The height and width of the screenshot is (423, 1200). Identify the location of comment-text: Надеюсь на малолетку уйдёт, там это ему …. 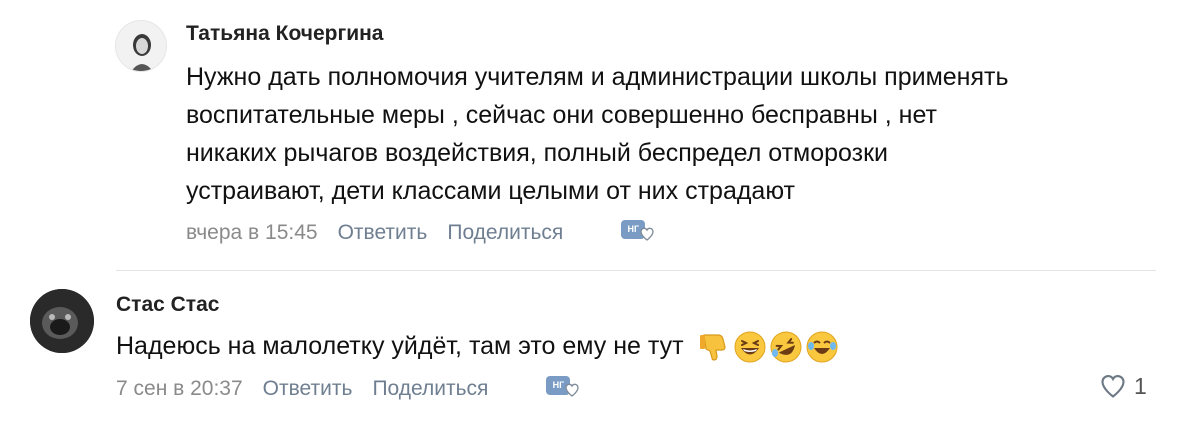
(477, 346).